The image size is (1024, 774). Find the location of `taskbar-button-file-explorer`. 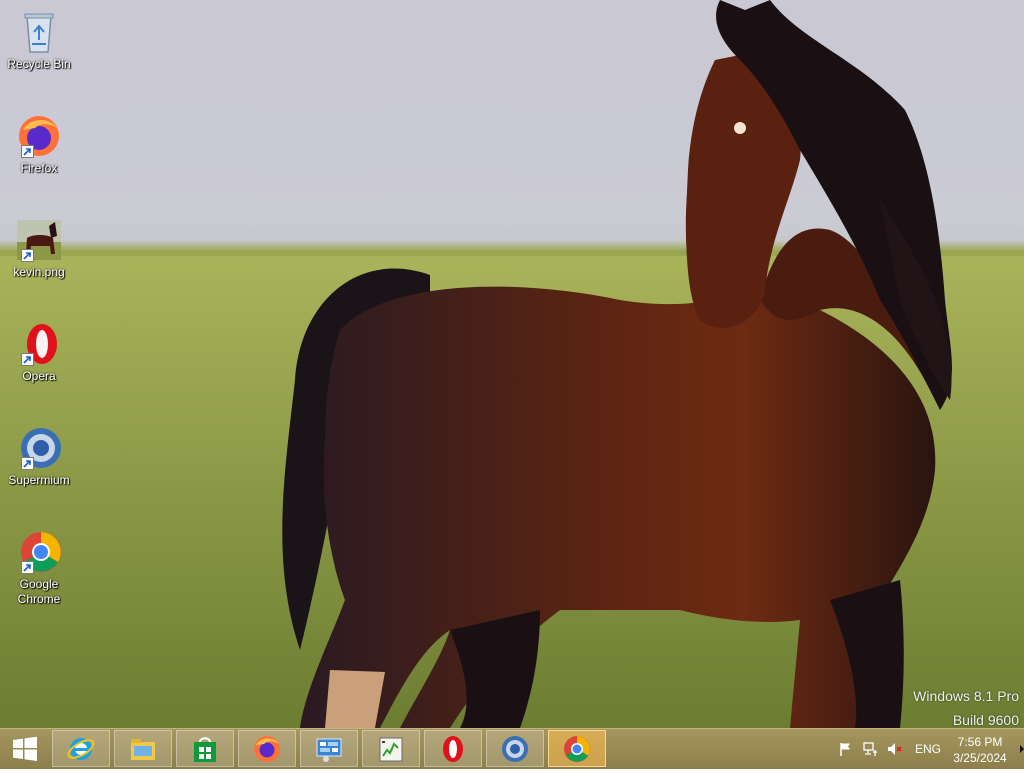

taskbar-button-file-explorer is located at coordinates (143, 748).